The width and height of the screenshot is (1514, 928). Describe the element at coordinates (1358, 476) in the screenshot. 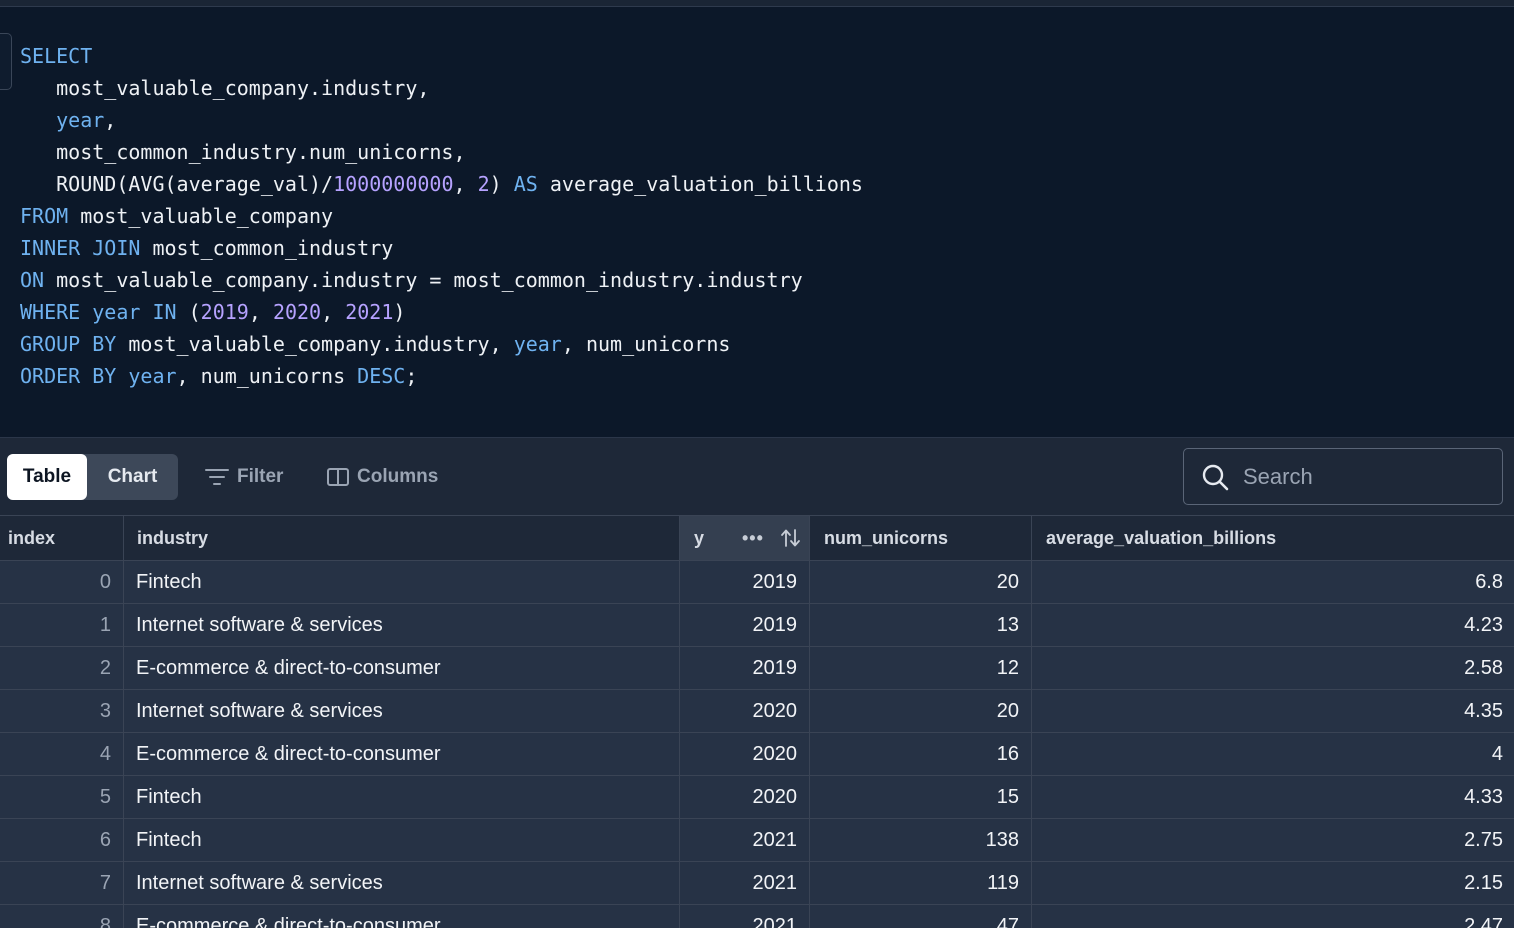

I see `search-input` at that location.